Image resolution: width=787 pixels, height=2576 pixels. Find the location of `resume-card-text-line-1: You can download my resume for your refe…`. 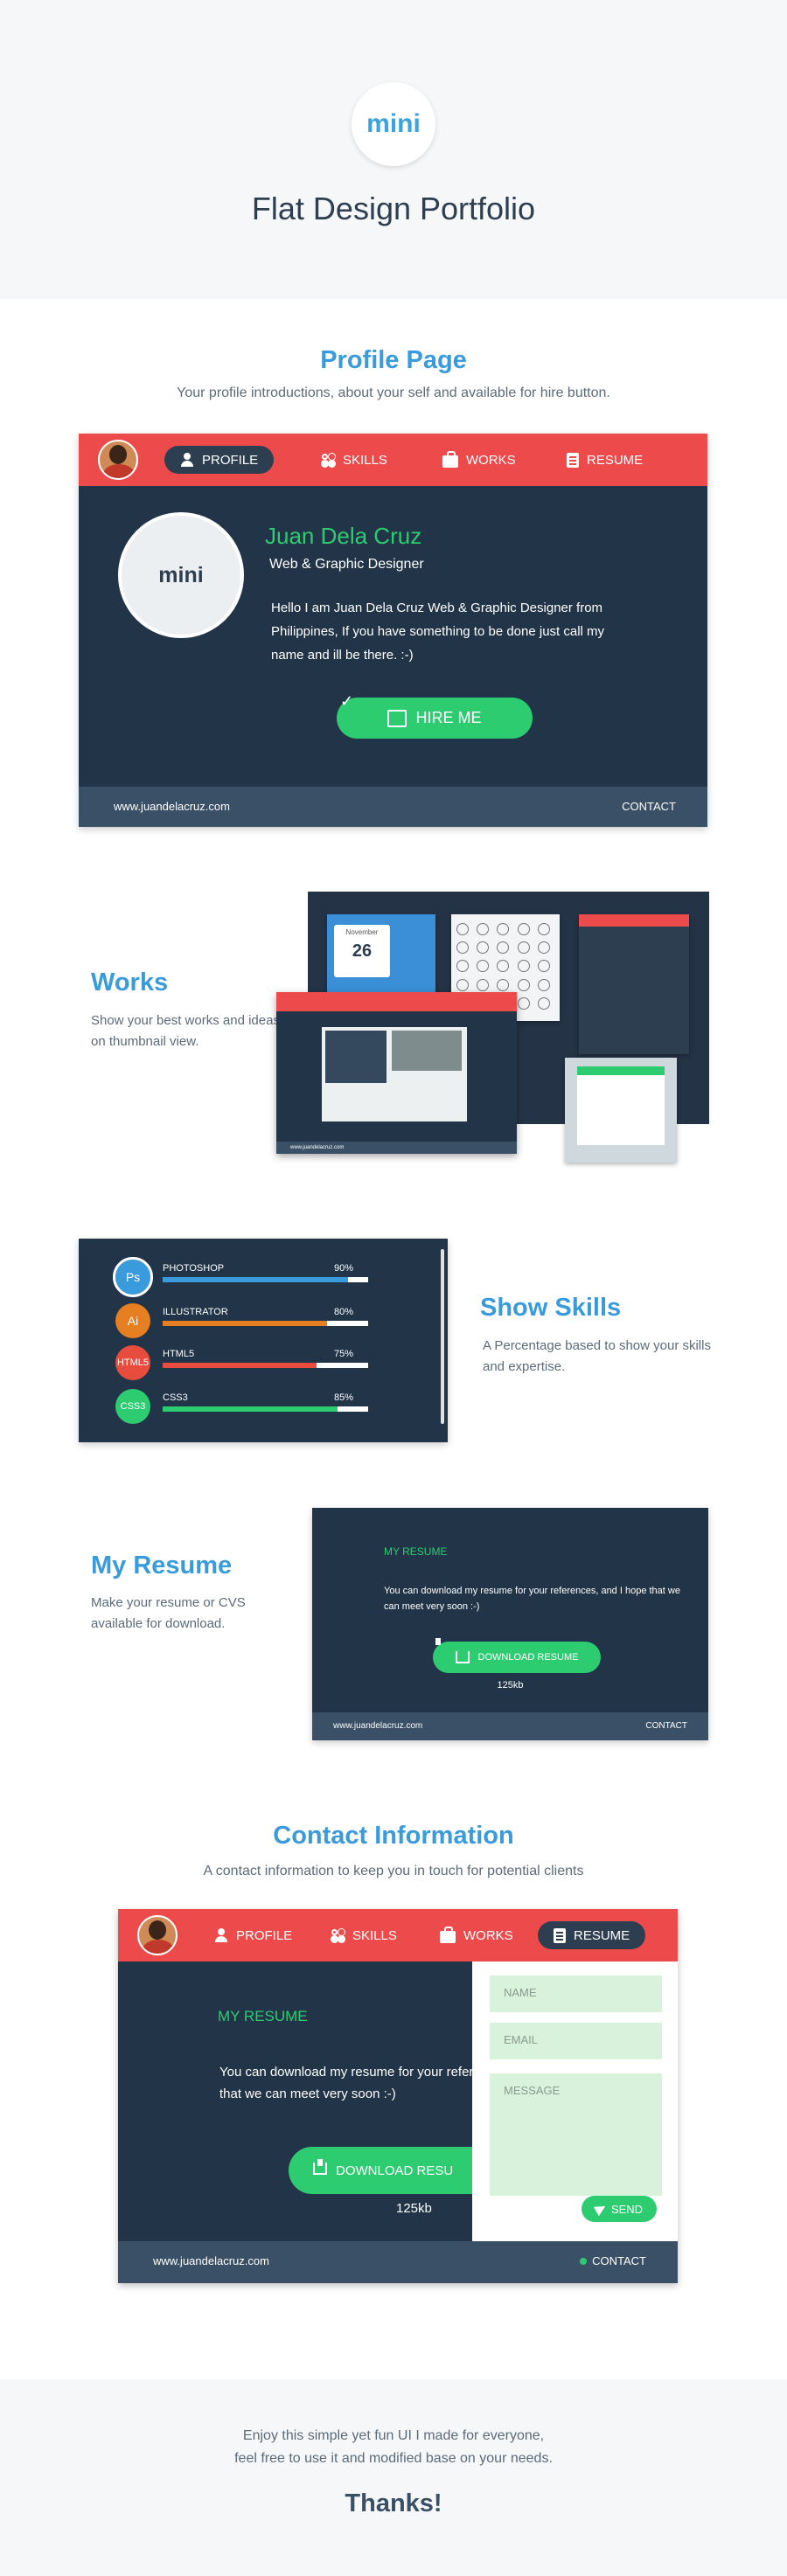

resume-card-text-line-1: You can download my resume for your refe… is located at coordinates (346, 2072).